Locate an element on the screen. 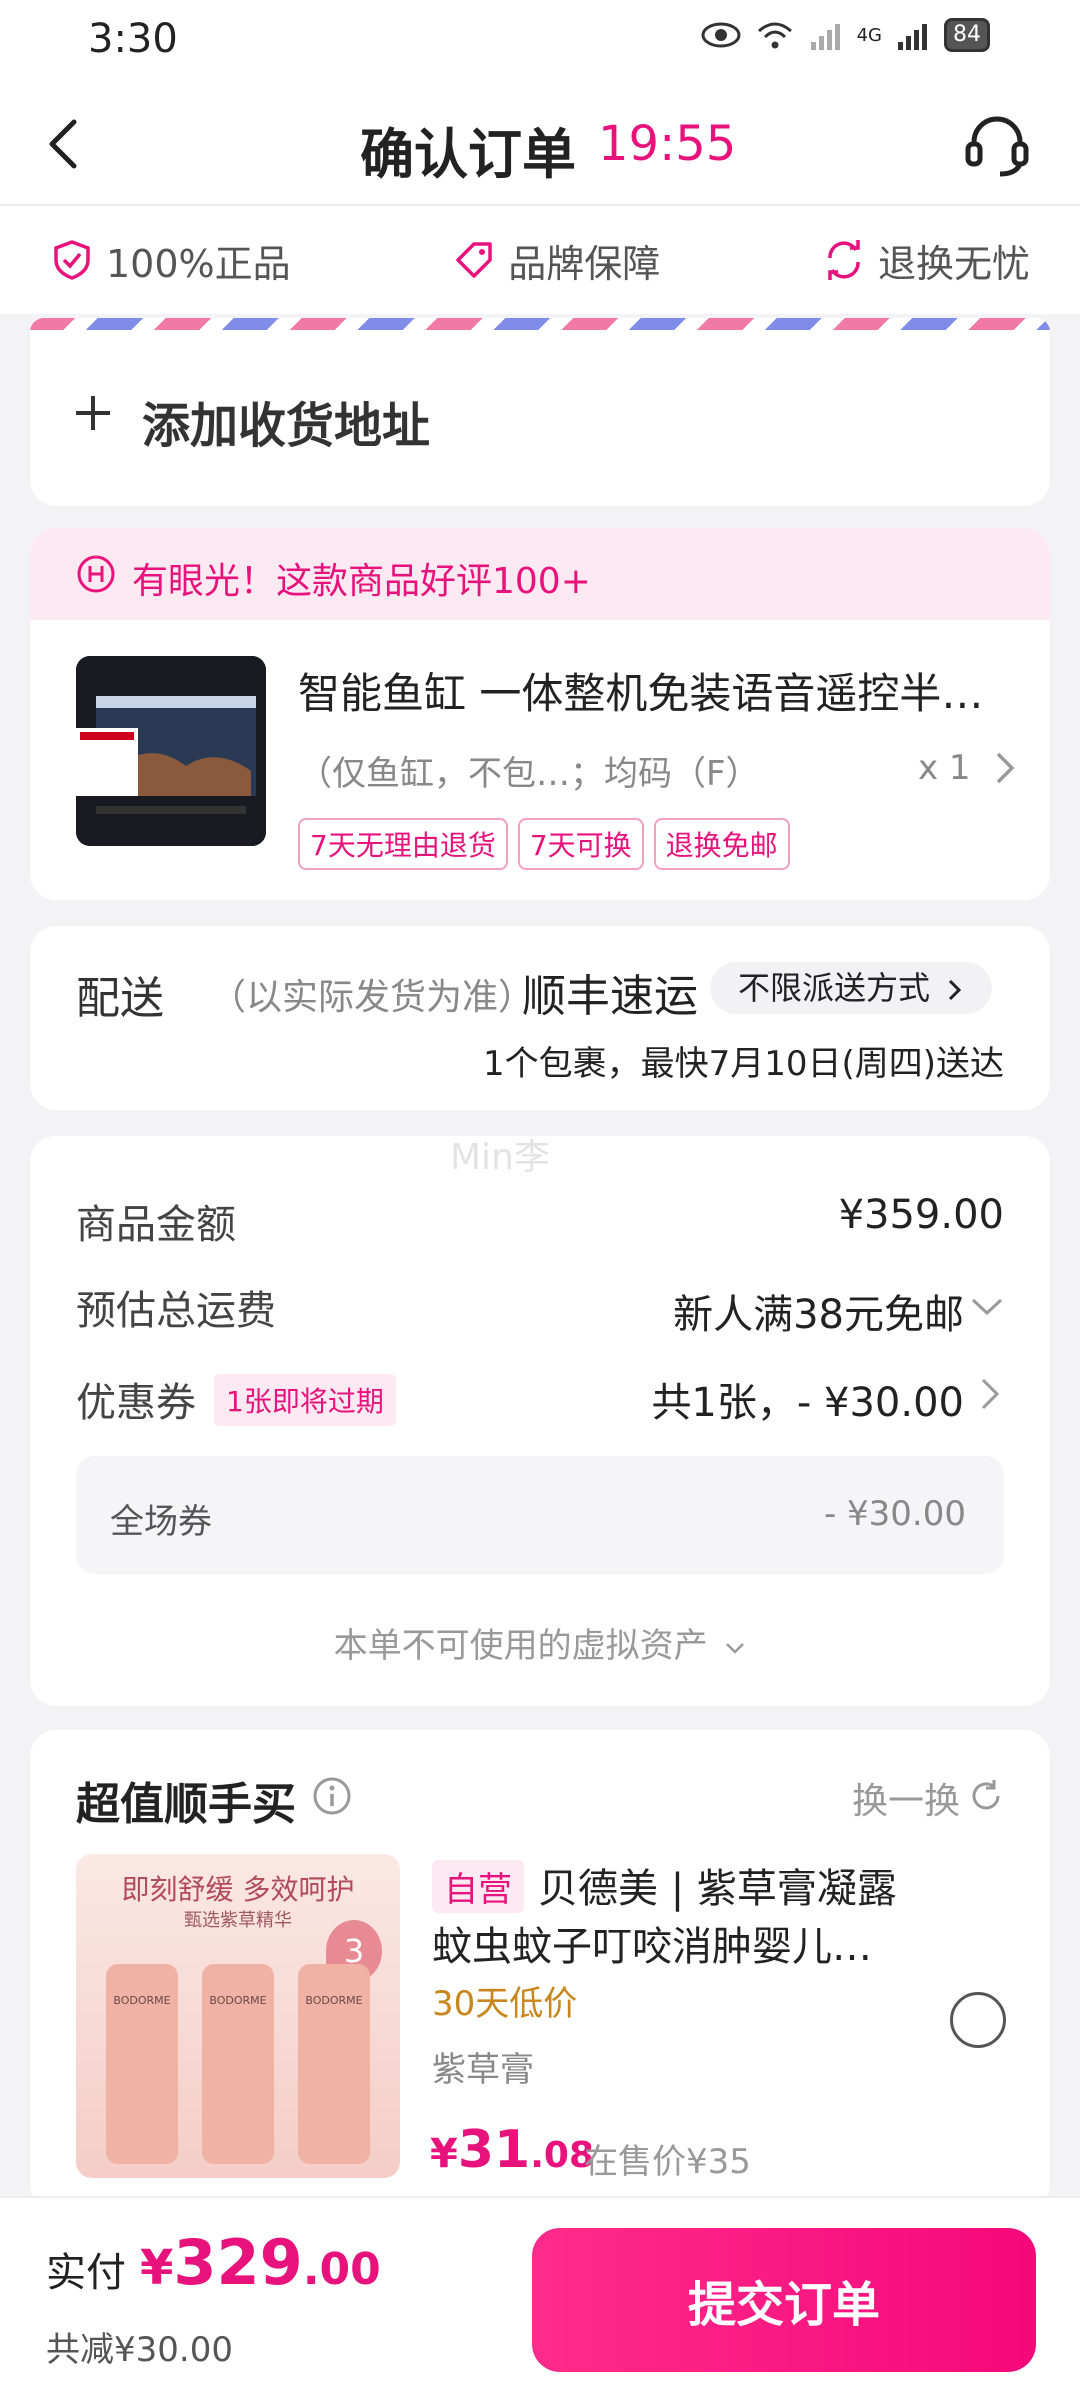 The width and height of the screenshot is (1080, 2400). coupon-label: 优惠券 is located at coordinates (136, 1403).